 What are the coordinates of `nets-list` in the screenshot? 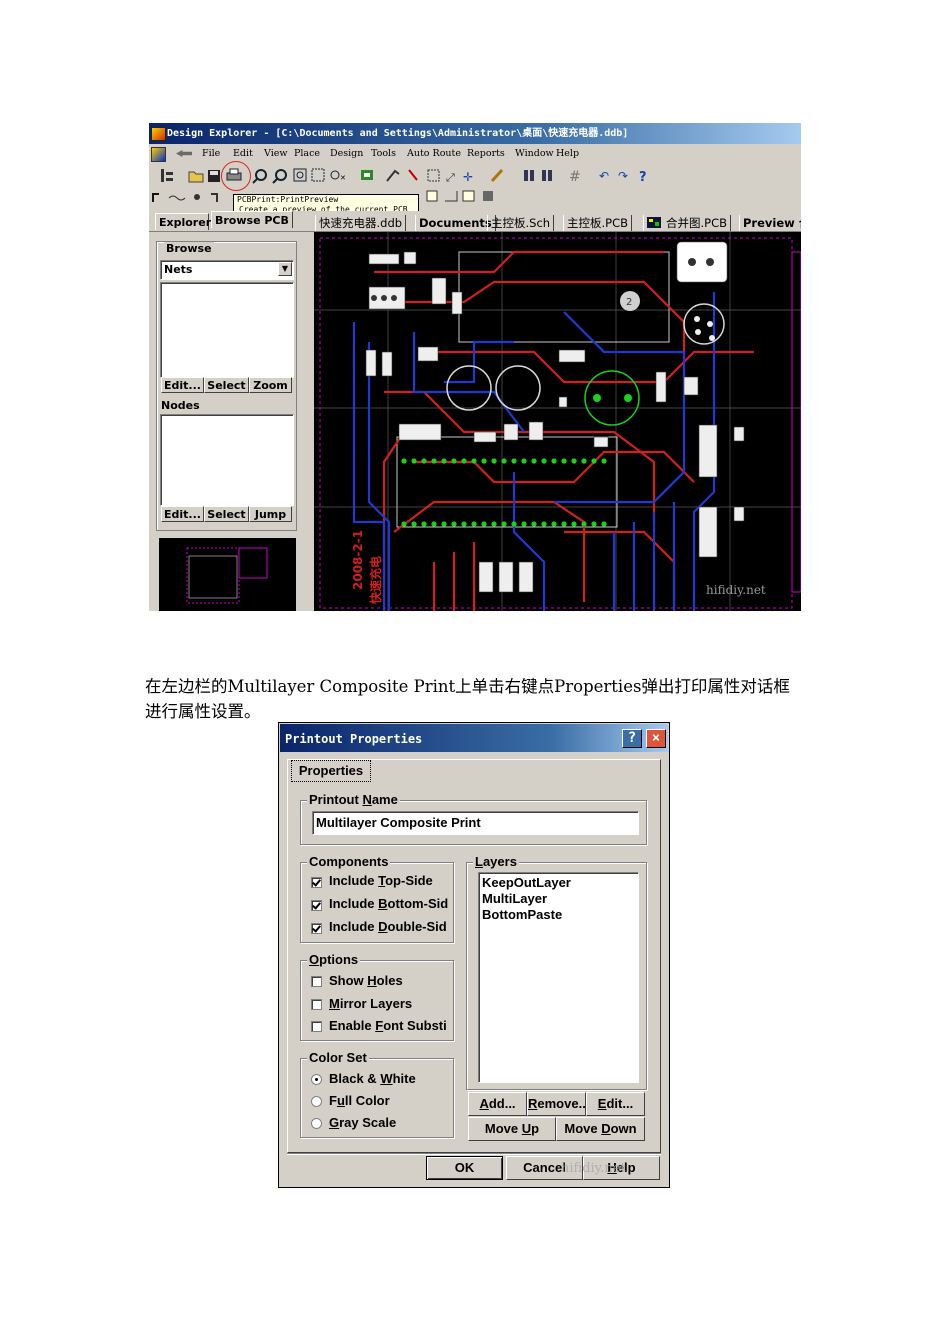 It's located at (227, 330).